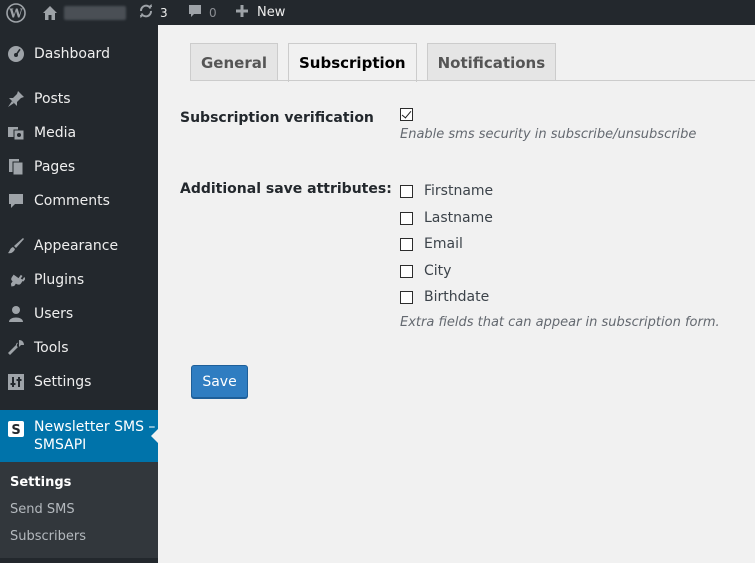  Describe the element at coordinates (164, 12) in the screenshot. I see `updates-count: 3` at that location.